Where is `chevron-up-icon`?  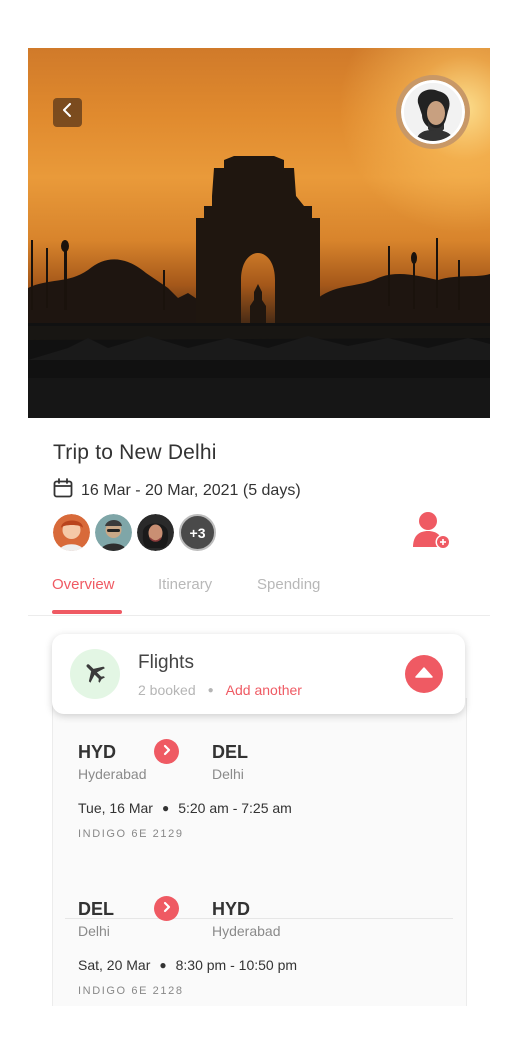
chevron-up-icon is located at coordinates (424, 674).